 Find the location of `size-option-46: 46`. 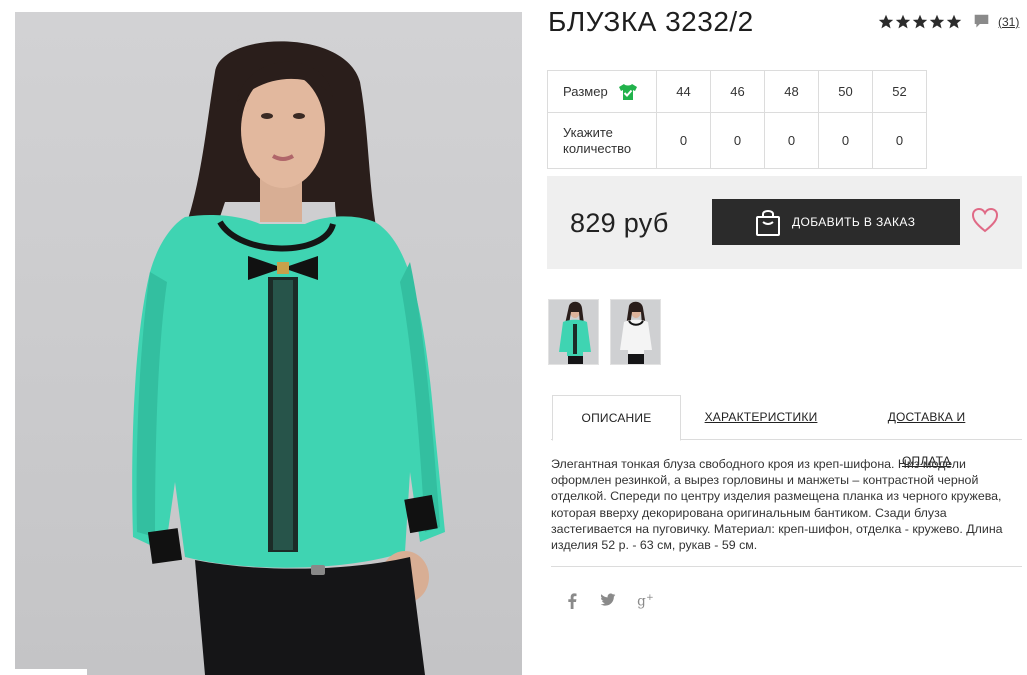

size-option-46: 46 is located at coordinates (737, 91).